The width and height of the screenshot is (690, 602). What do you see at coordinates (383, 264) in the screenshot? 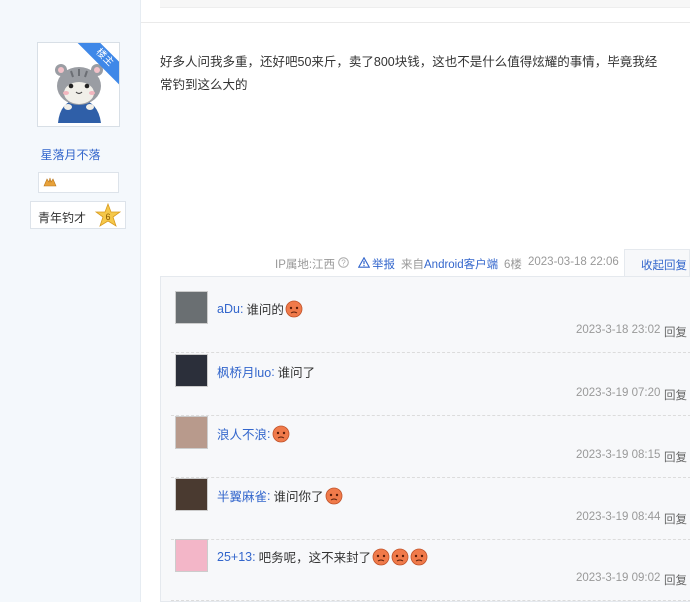
I see `report-link: 举报` at bounding box center [383, 264].